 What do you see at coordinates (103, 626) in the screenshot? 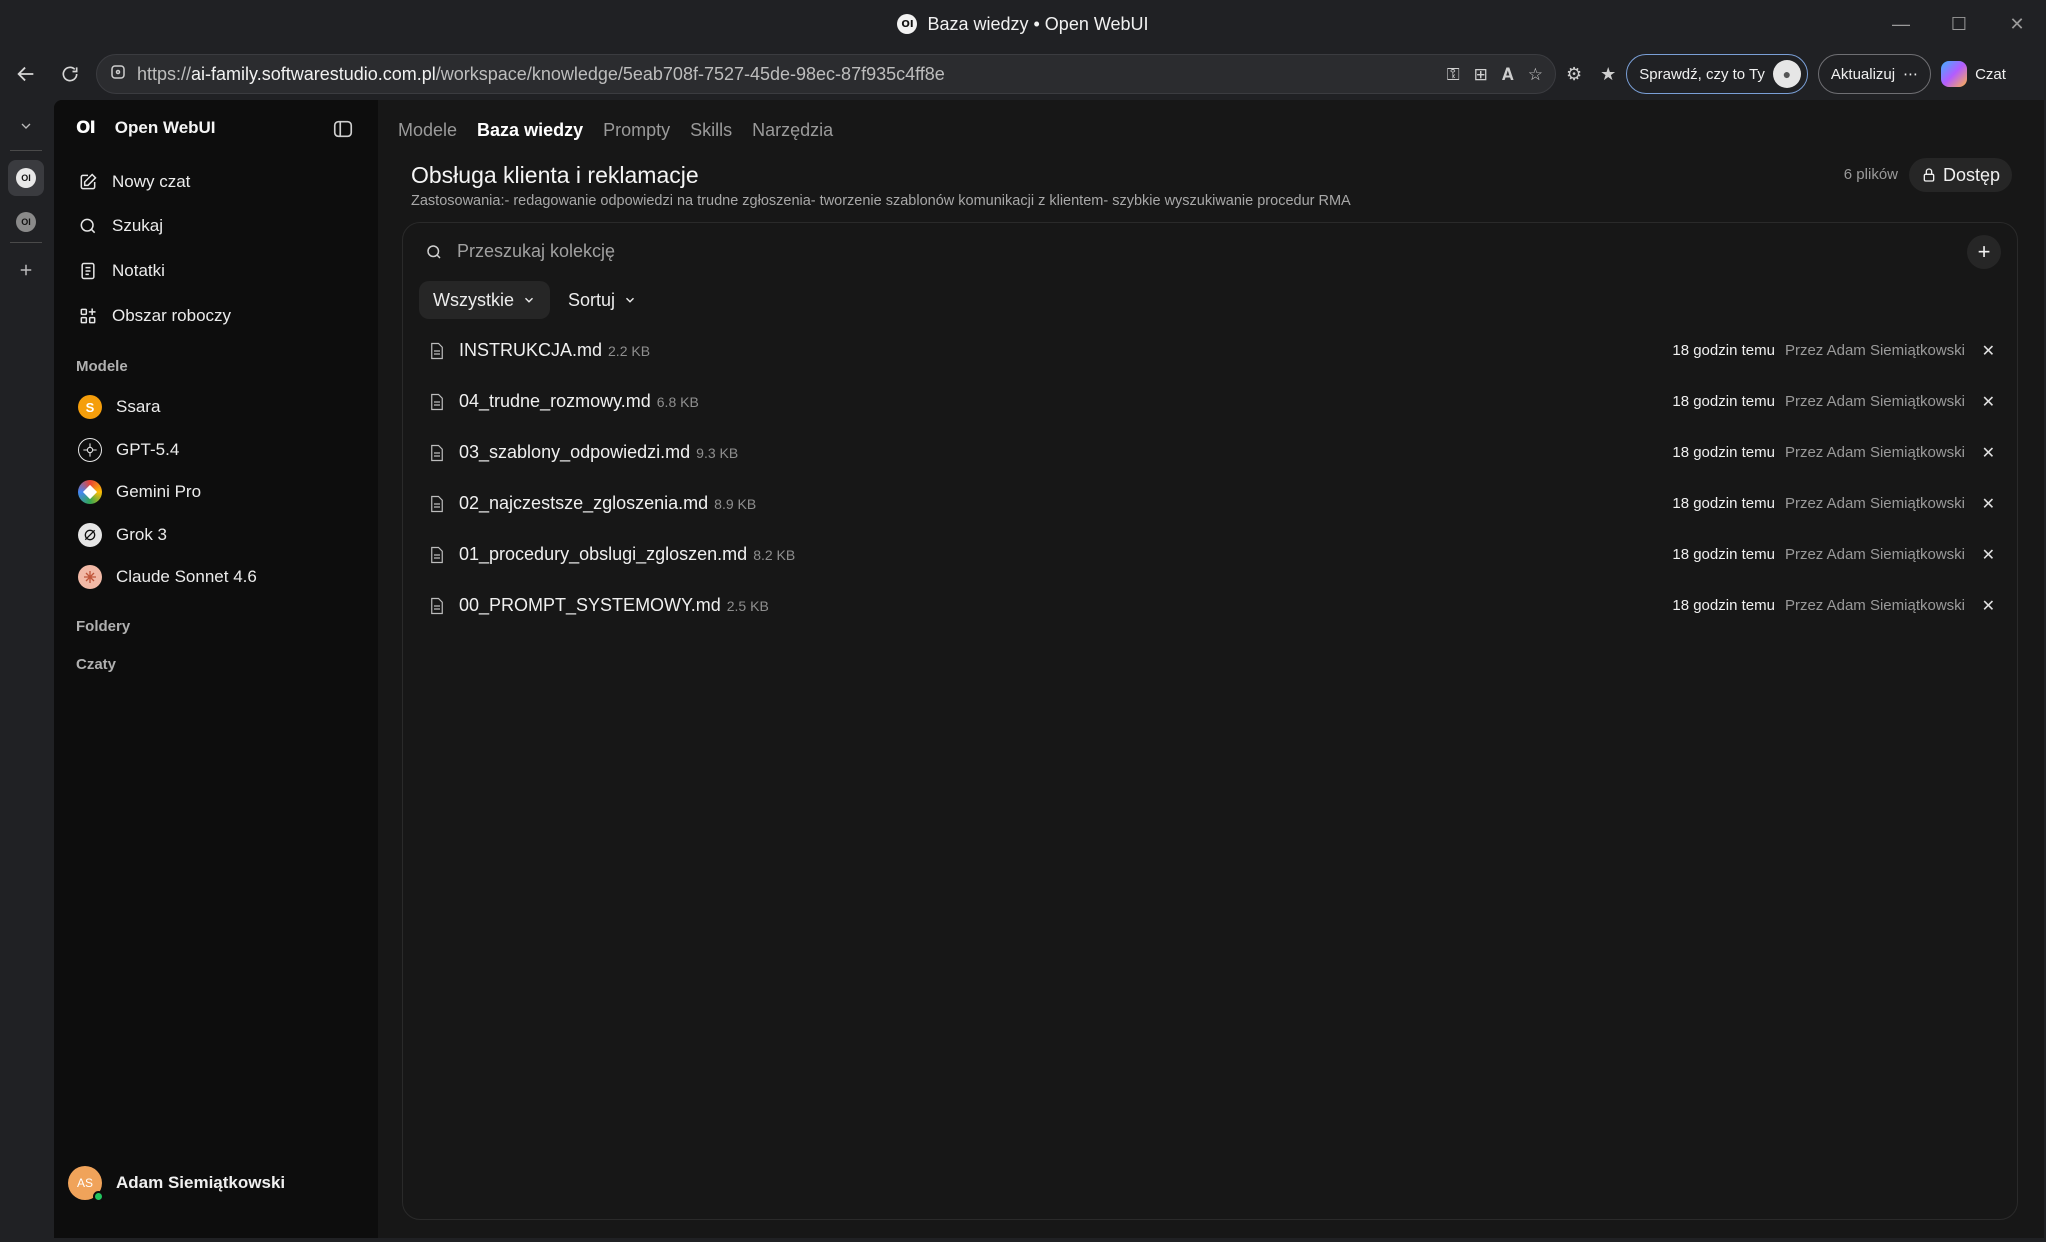
I see `folders-heading: Foldery` at bounding box center [103, 626].